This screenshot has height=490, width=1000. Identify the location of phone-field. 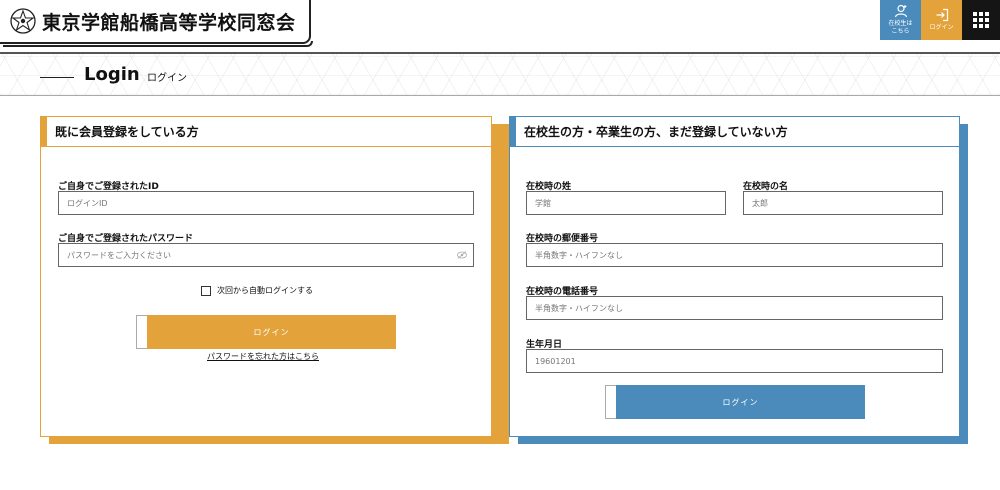
(734, 308).